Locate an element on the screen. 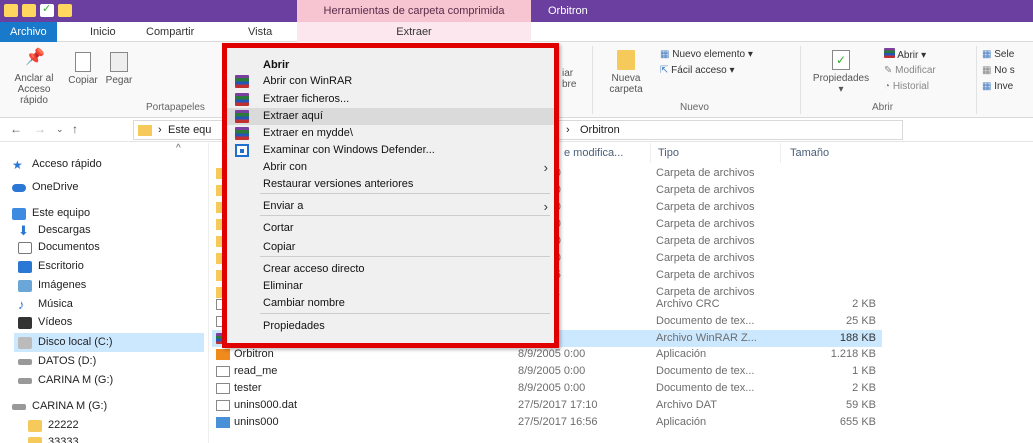 This screenshot has height=443, width=1033. context-menu-item: Eliminar is located at coordinates (390, 286).